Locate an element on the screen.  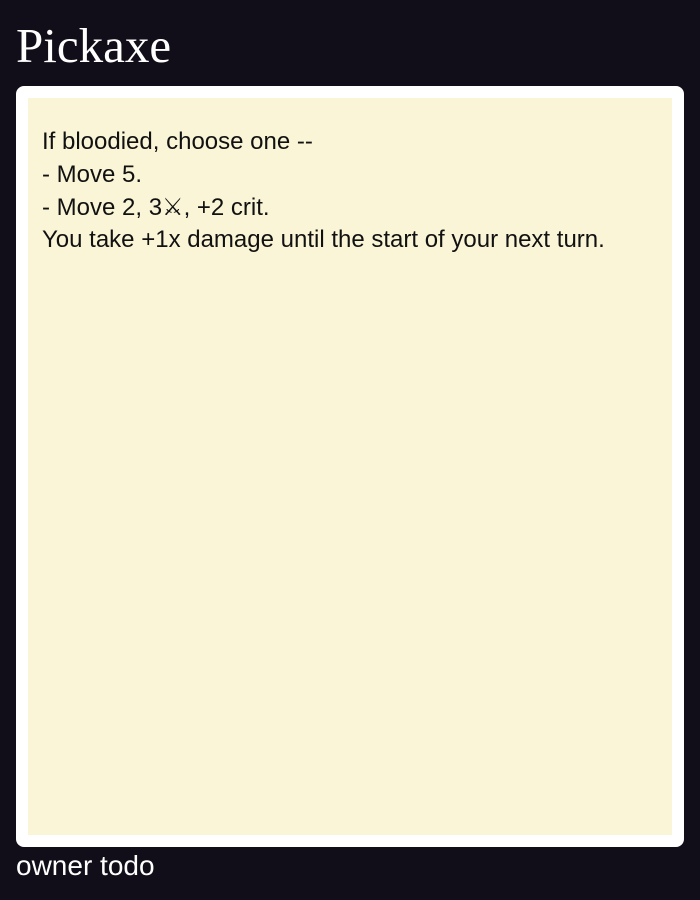
owner-label: owner todo is located at coordinates (85, 865).